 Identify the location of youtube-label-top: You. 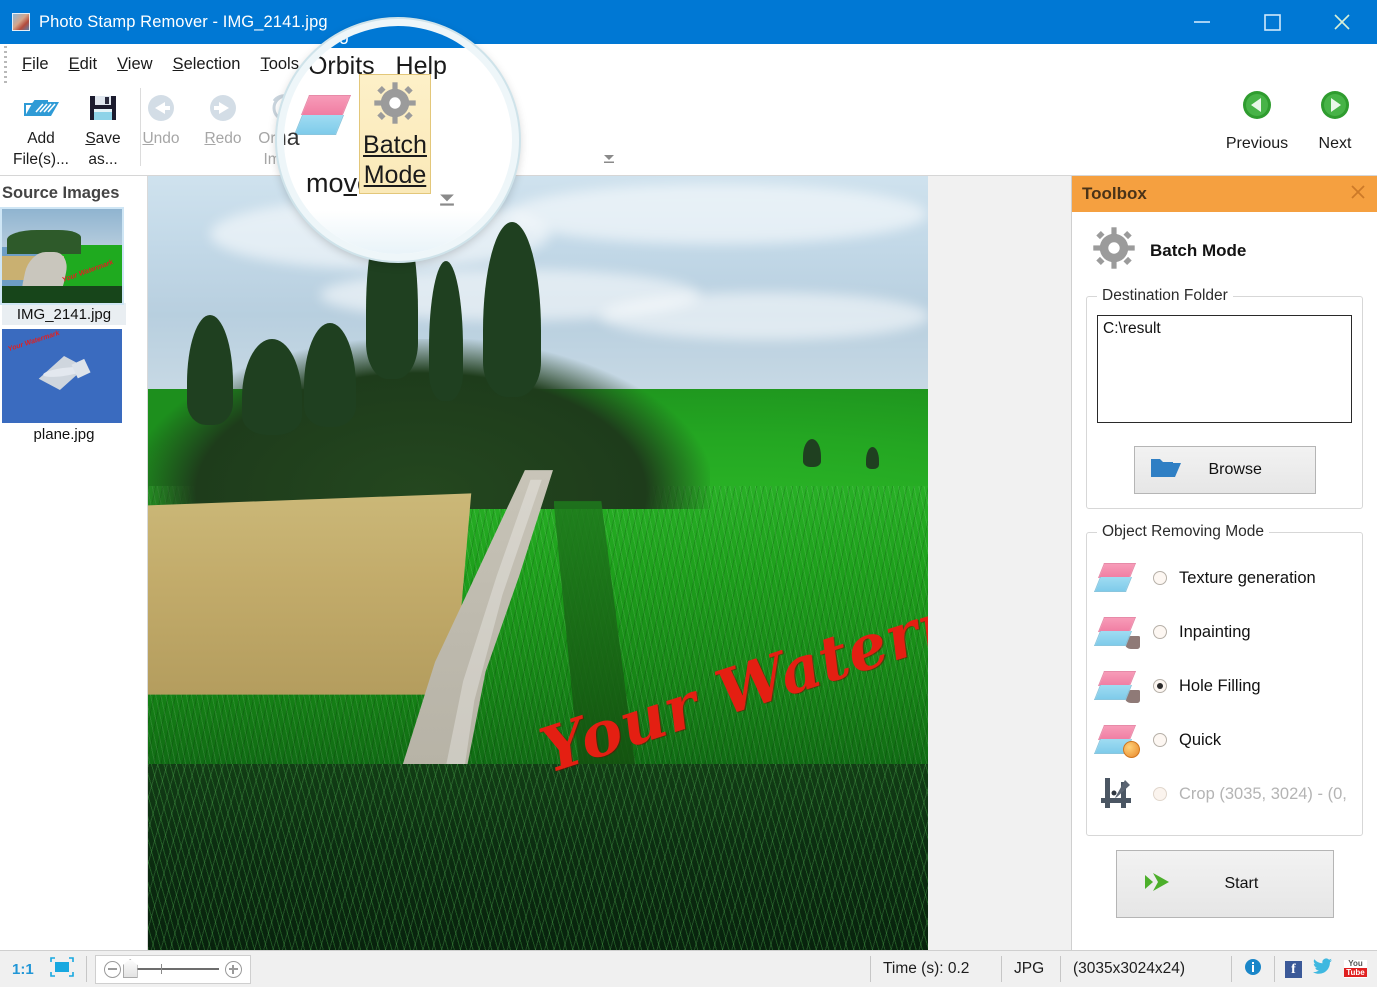
(1355, 964).